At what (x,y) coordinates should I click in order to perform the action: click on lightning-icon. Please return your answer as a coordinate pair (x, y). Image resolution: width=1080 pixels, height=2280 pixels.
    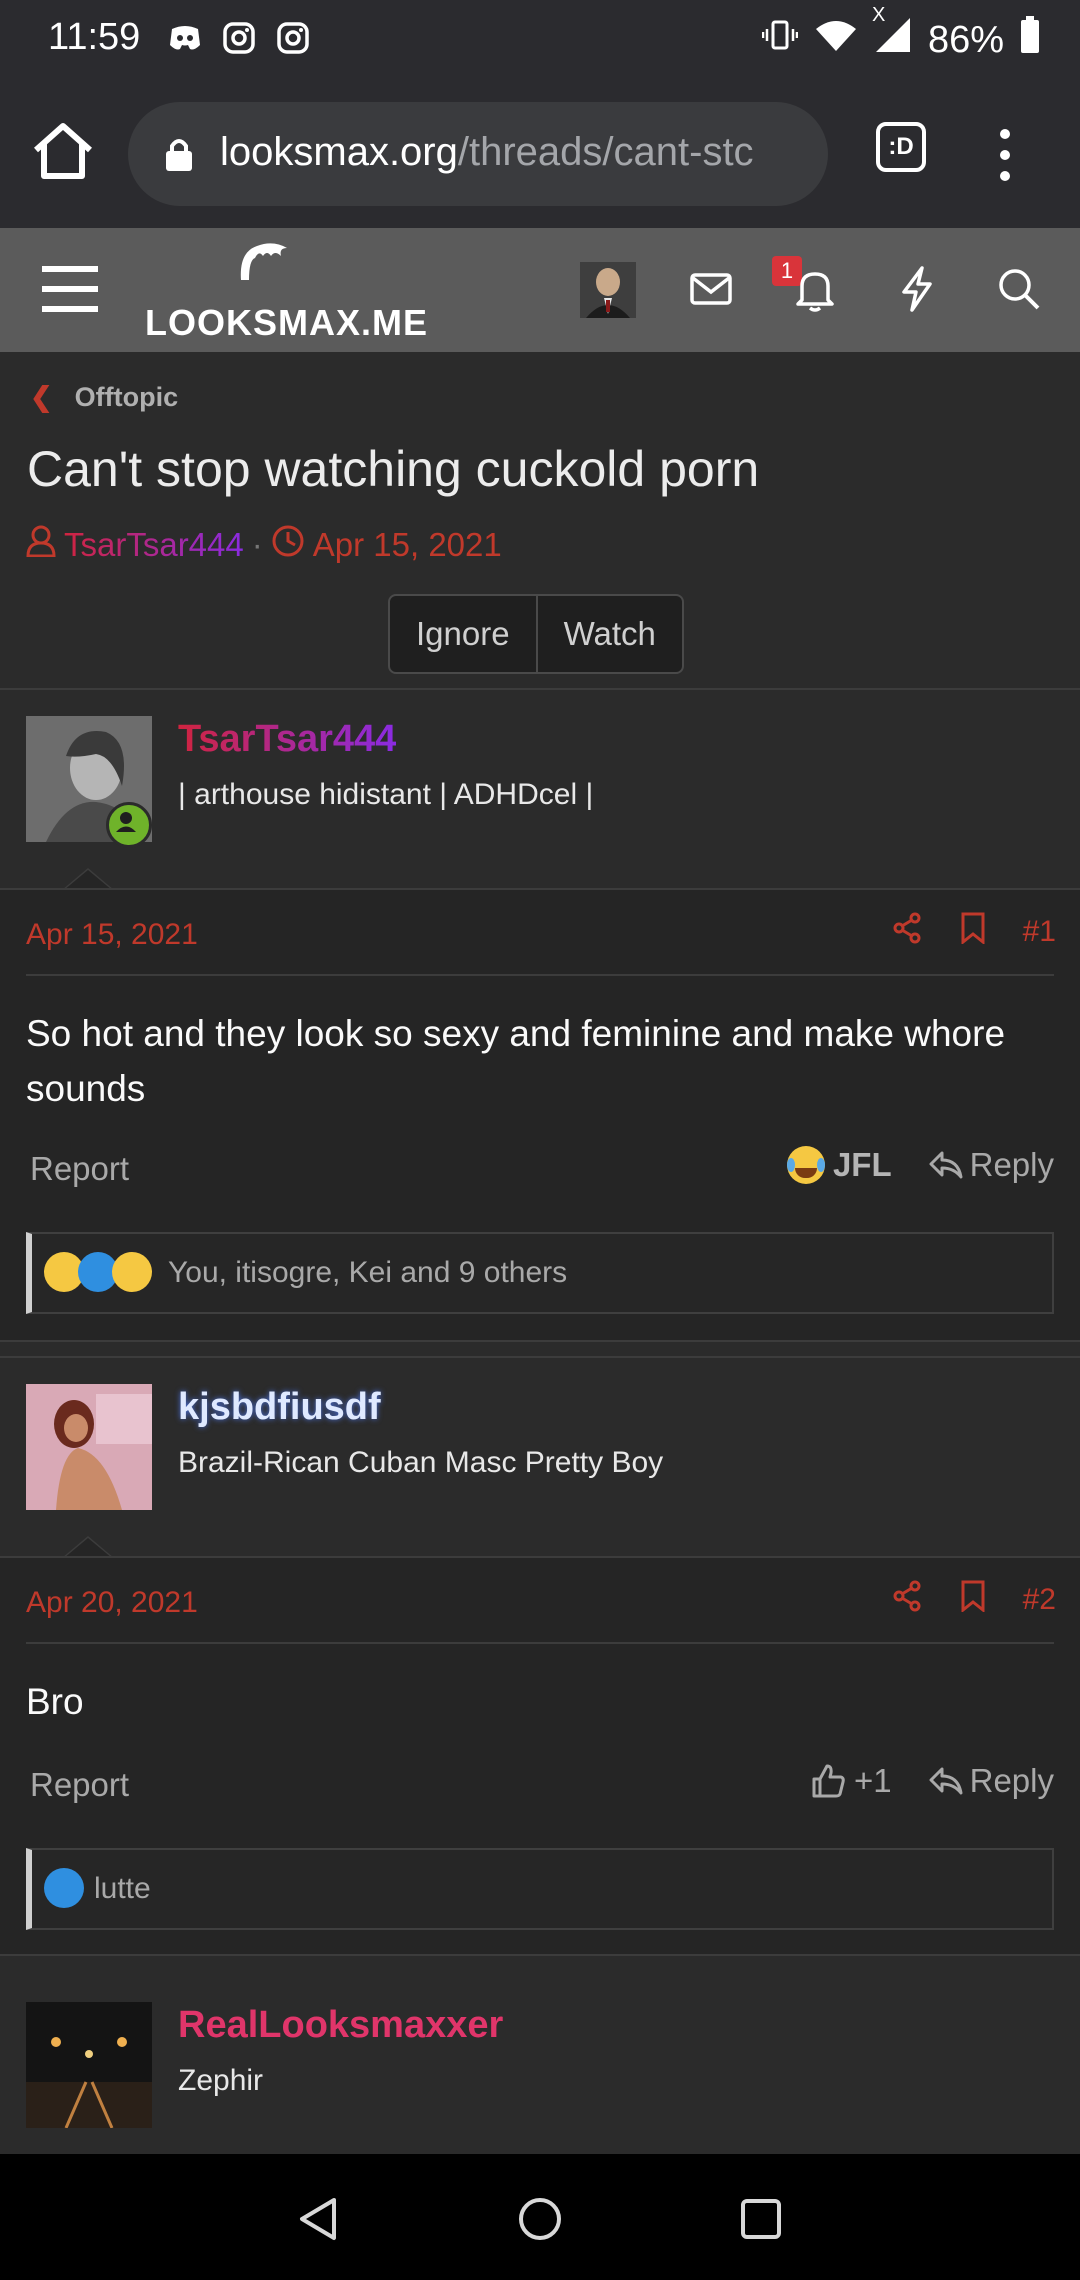
    Looking at the image, I should click on (917, 289).